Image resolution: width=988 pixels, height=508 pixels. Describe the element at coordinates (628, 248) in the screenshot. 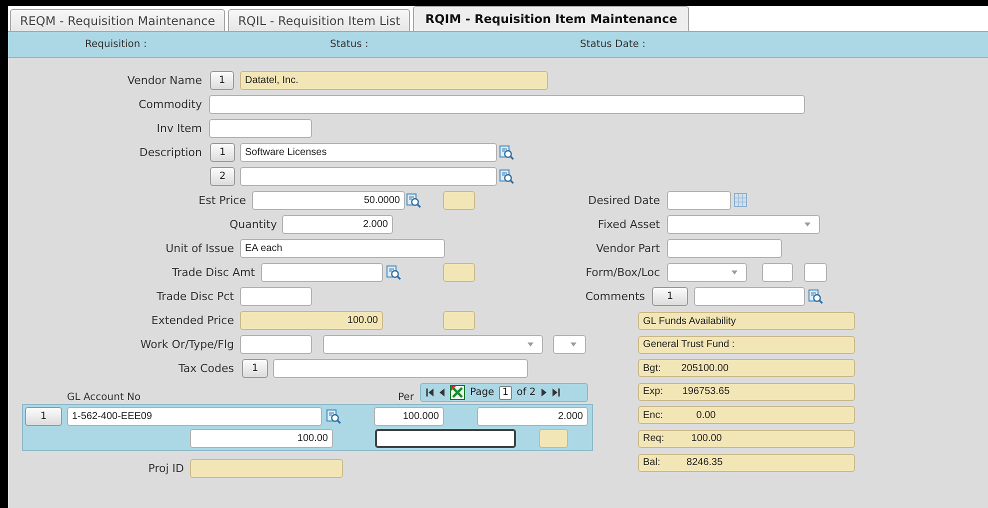

I see `field-label: Vendor Part` at that location.